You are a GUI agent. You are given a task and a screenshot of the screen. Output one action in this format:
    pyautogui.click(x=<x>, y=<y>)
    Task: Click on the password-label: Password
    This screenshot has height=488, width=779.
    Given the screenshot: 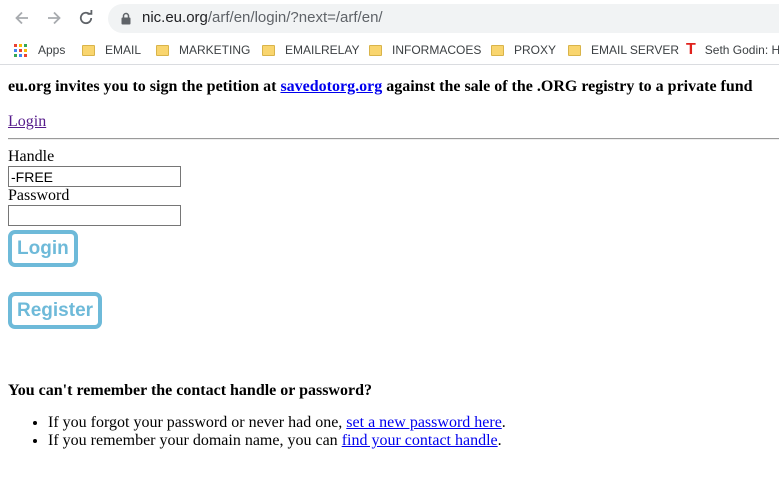 What is the action you would take?
    pyautogui.click(x=39, y=195)
    